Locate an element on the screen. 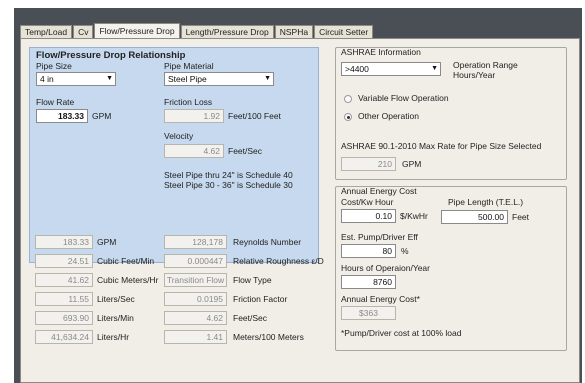 This screenshot has width=585, height=383. variable-flow-radio is located at coordinates (348, 99).